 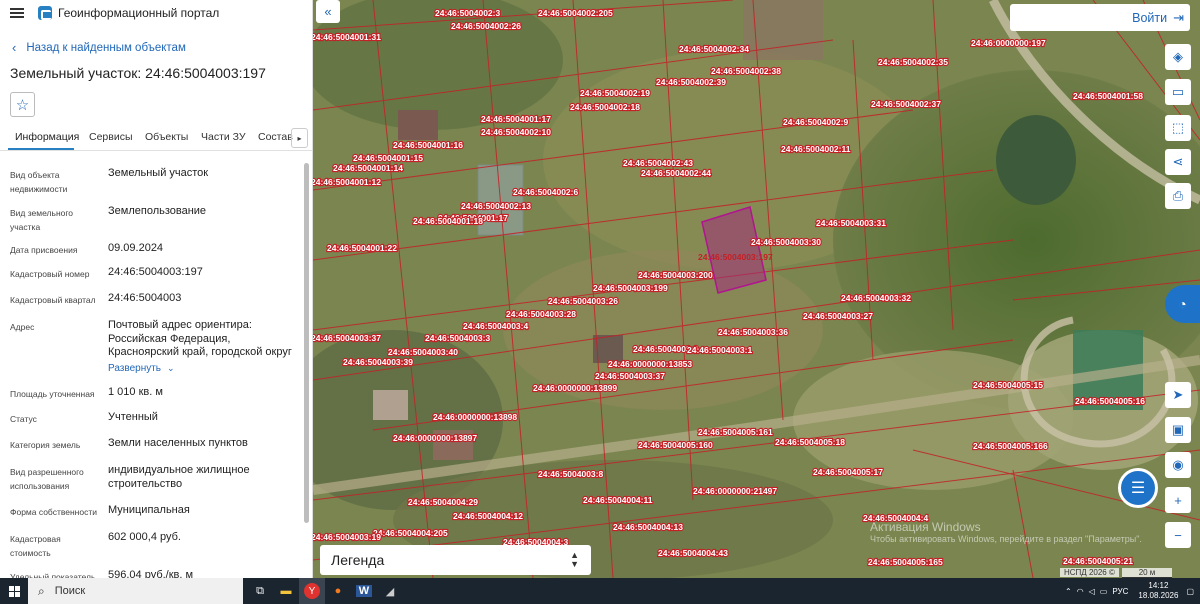 What do you see at coordinates (357, 560) in the screenshot?
I see `legend-label: Легенда` at bounding box center [357, 560].